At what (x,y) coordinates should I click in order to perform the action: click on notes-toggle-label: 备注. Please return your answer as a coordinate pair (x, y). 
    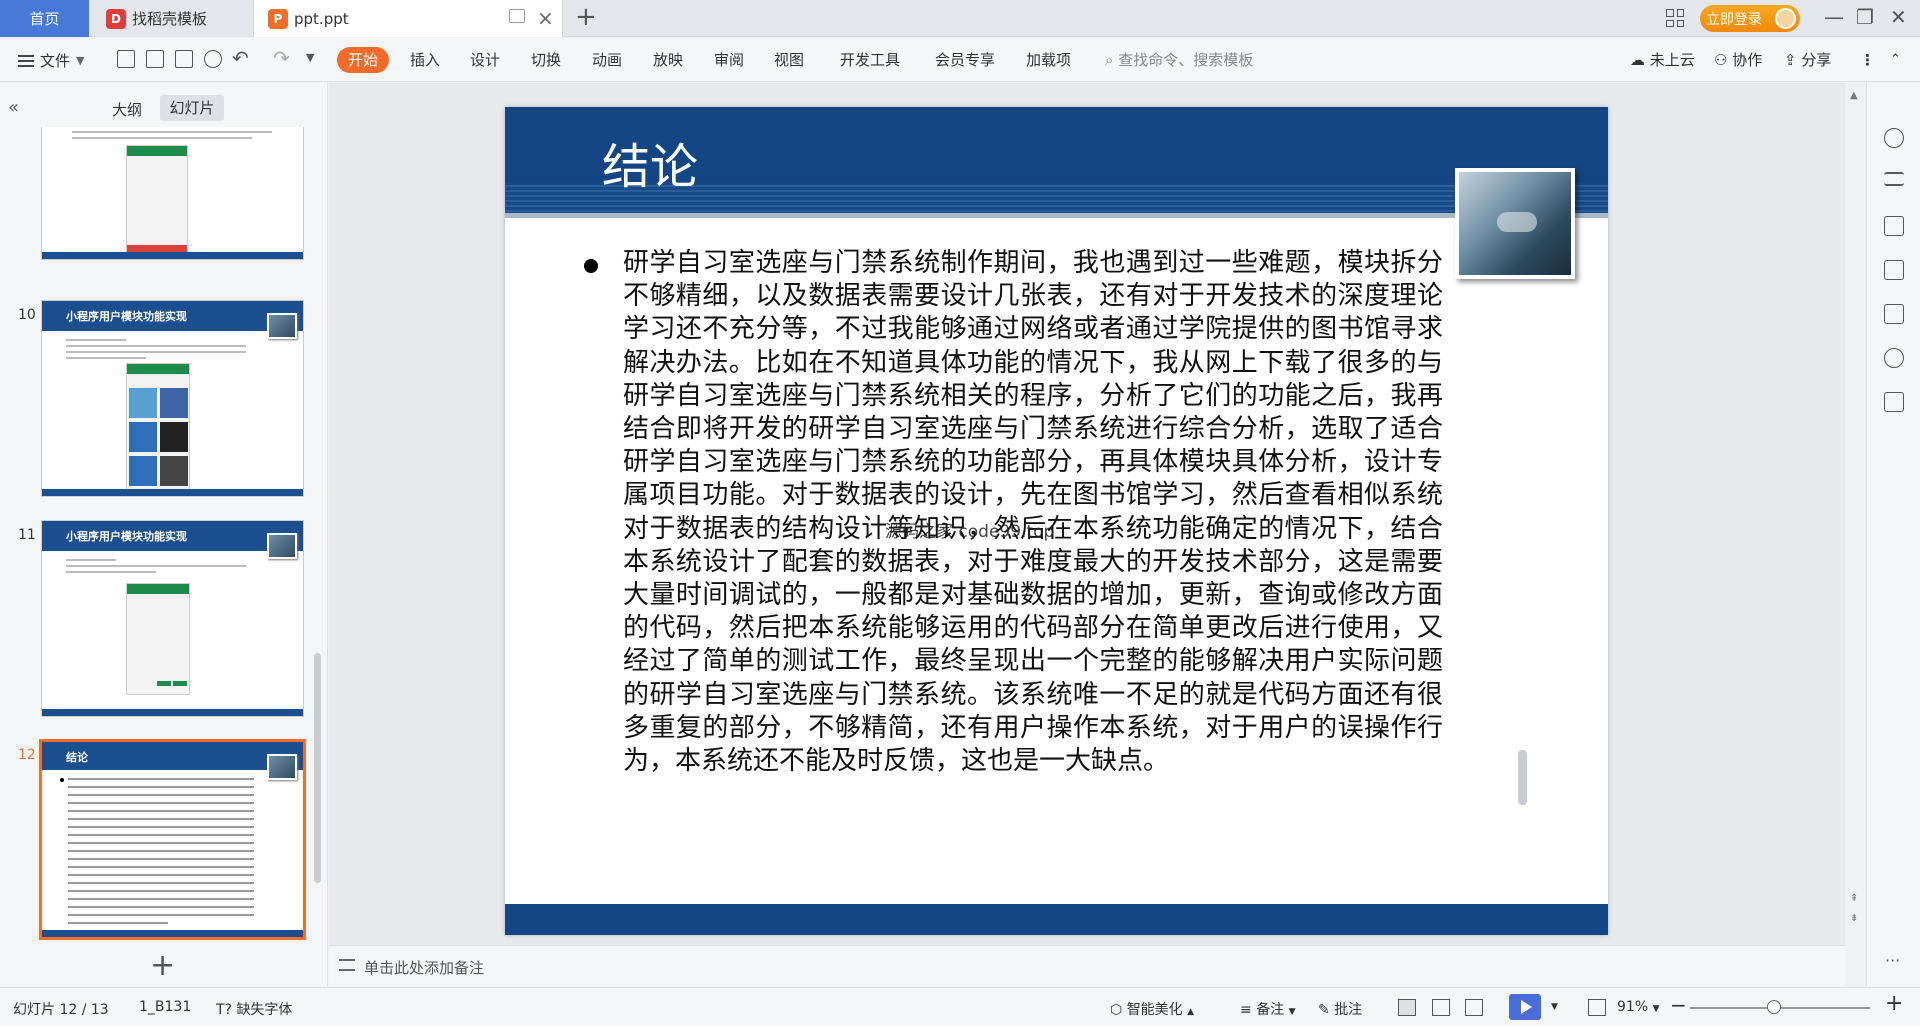
    Looking at the image, I should click on (1270, 1010).